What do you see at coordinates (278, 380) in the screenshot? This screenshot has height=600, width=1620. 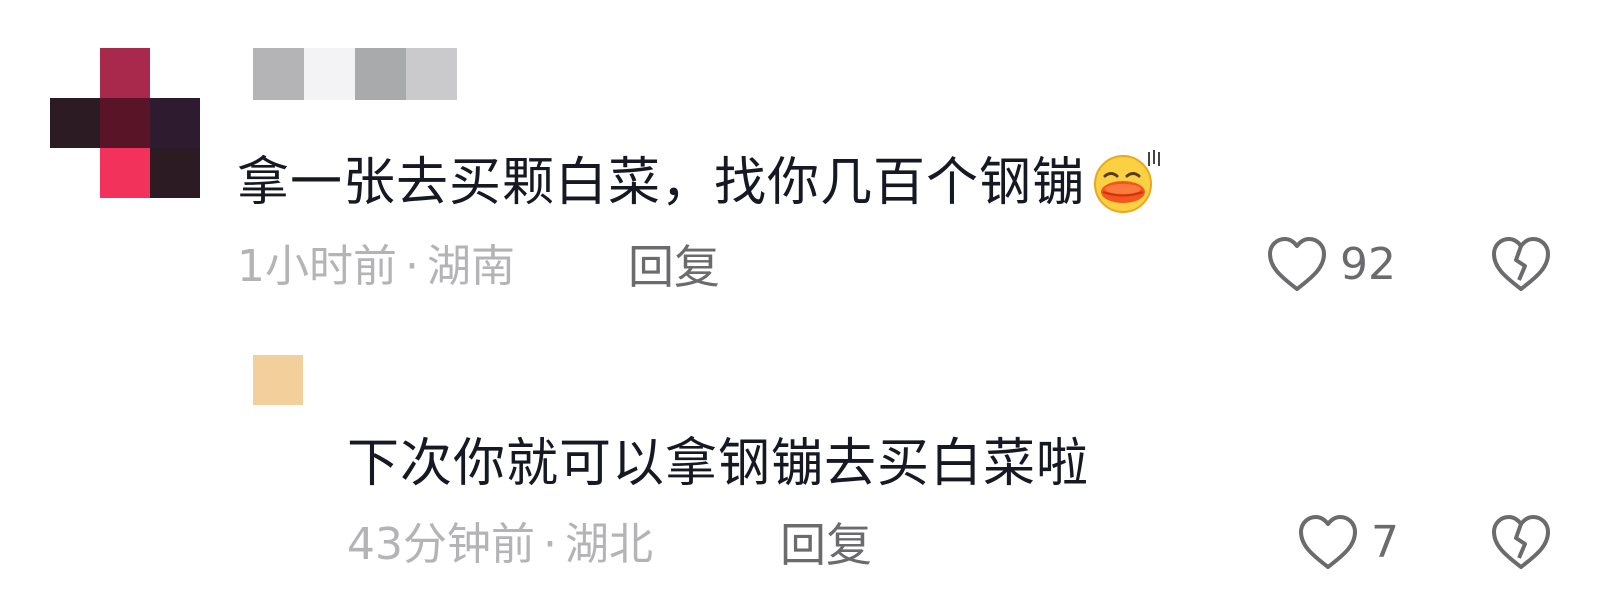 I see `reply-avatar` at bounding box center [278, 380].